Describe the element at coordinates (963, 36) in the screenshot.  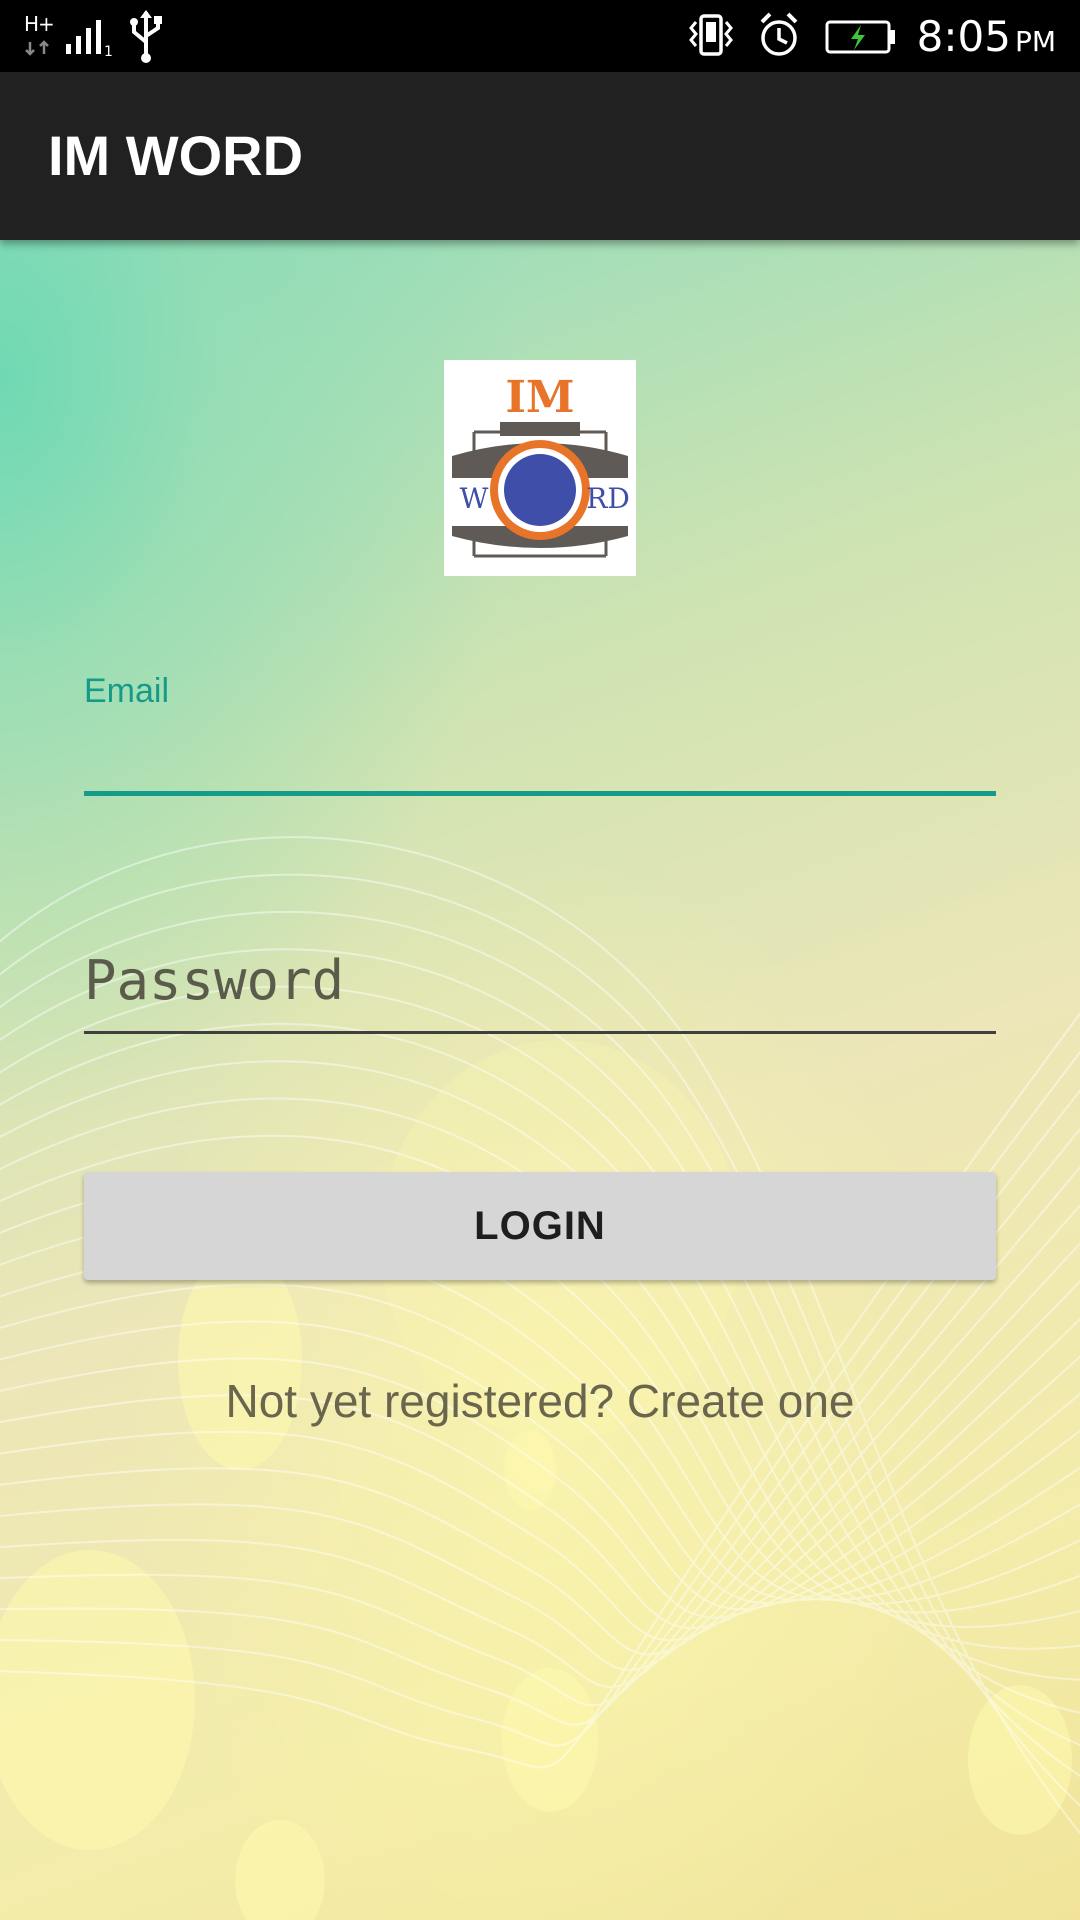
I see `clock-time: 8:05` at that location.